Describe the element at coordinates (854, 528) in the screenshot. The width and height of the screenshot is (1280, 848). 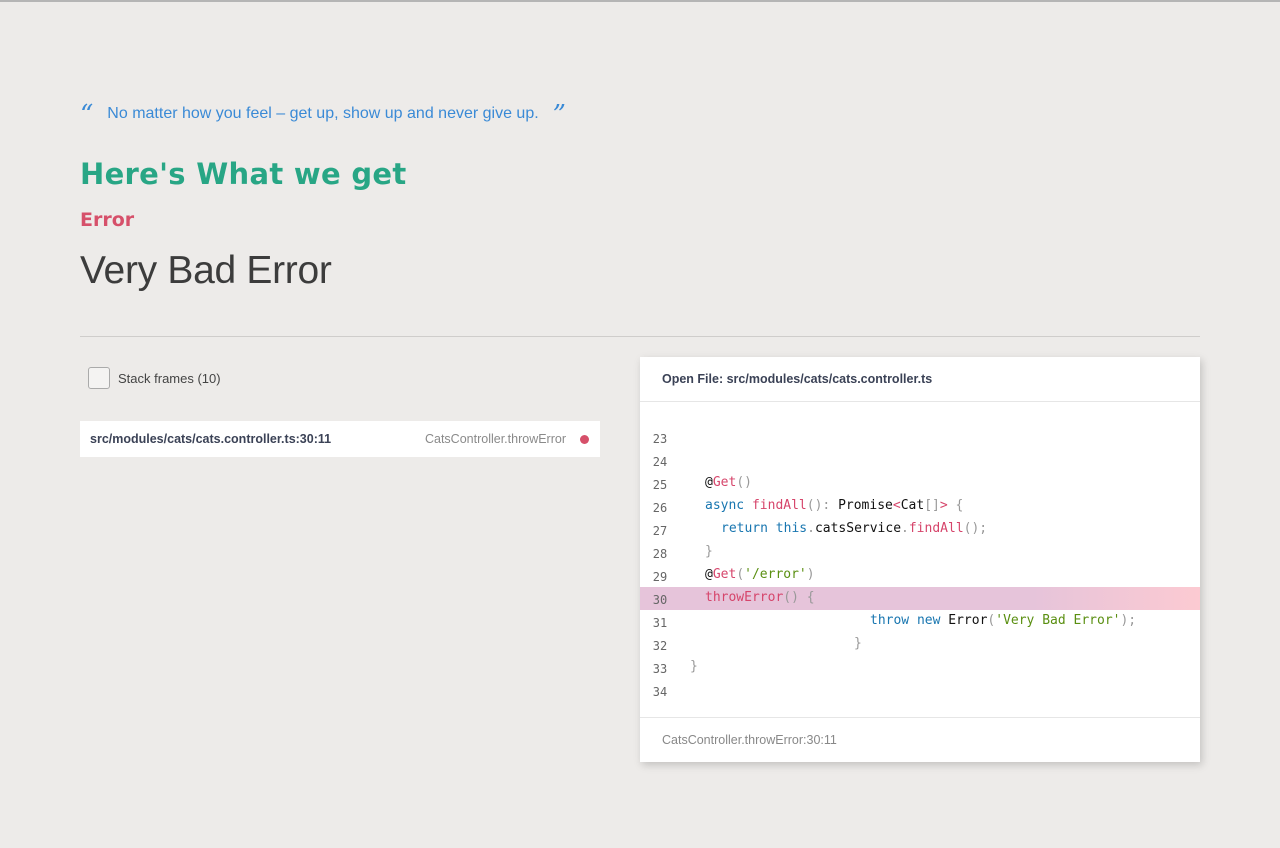
I see `code-text: return this.catsService.findAll();` at that location.